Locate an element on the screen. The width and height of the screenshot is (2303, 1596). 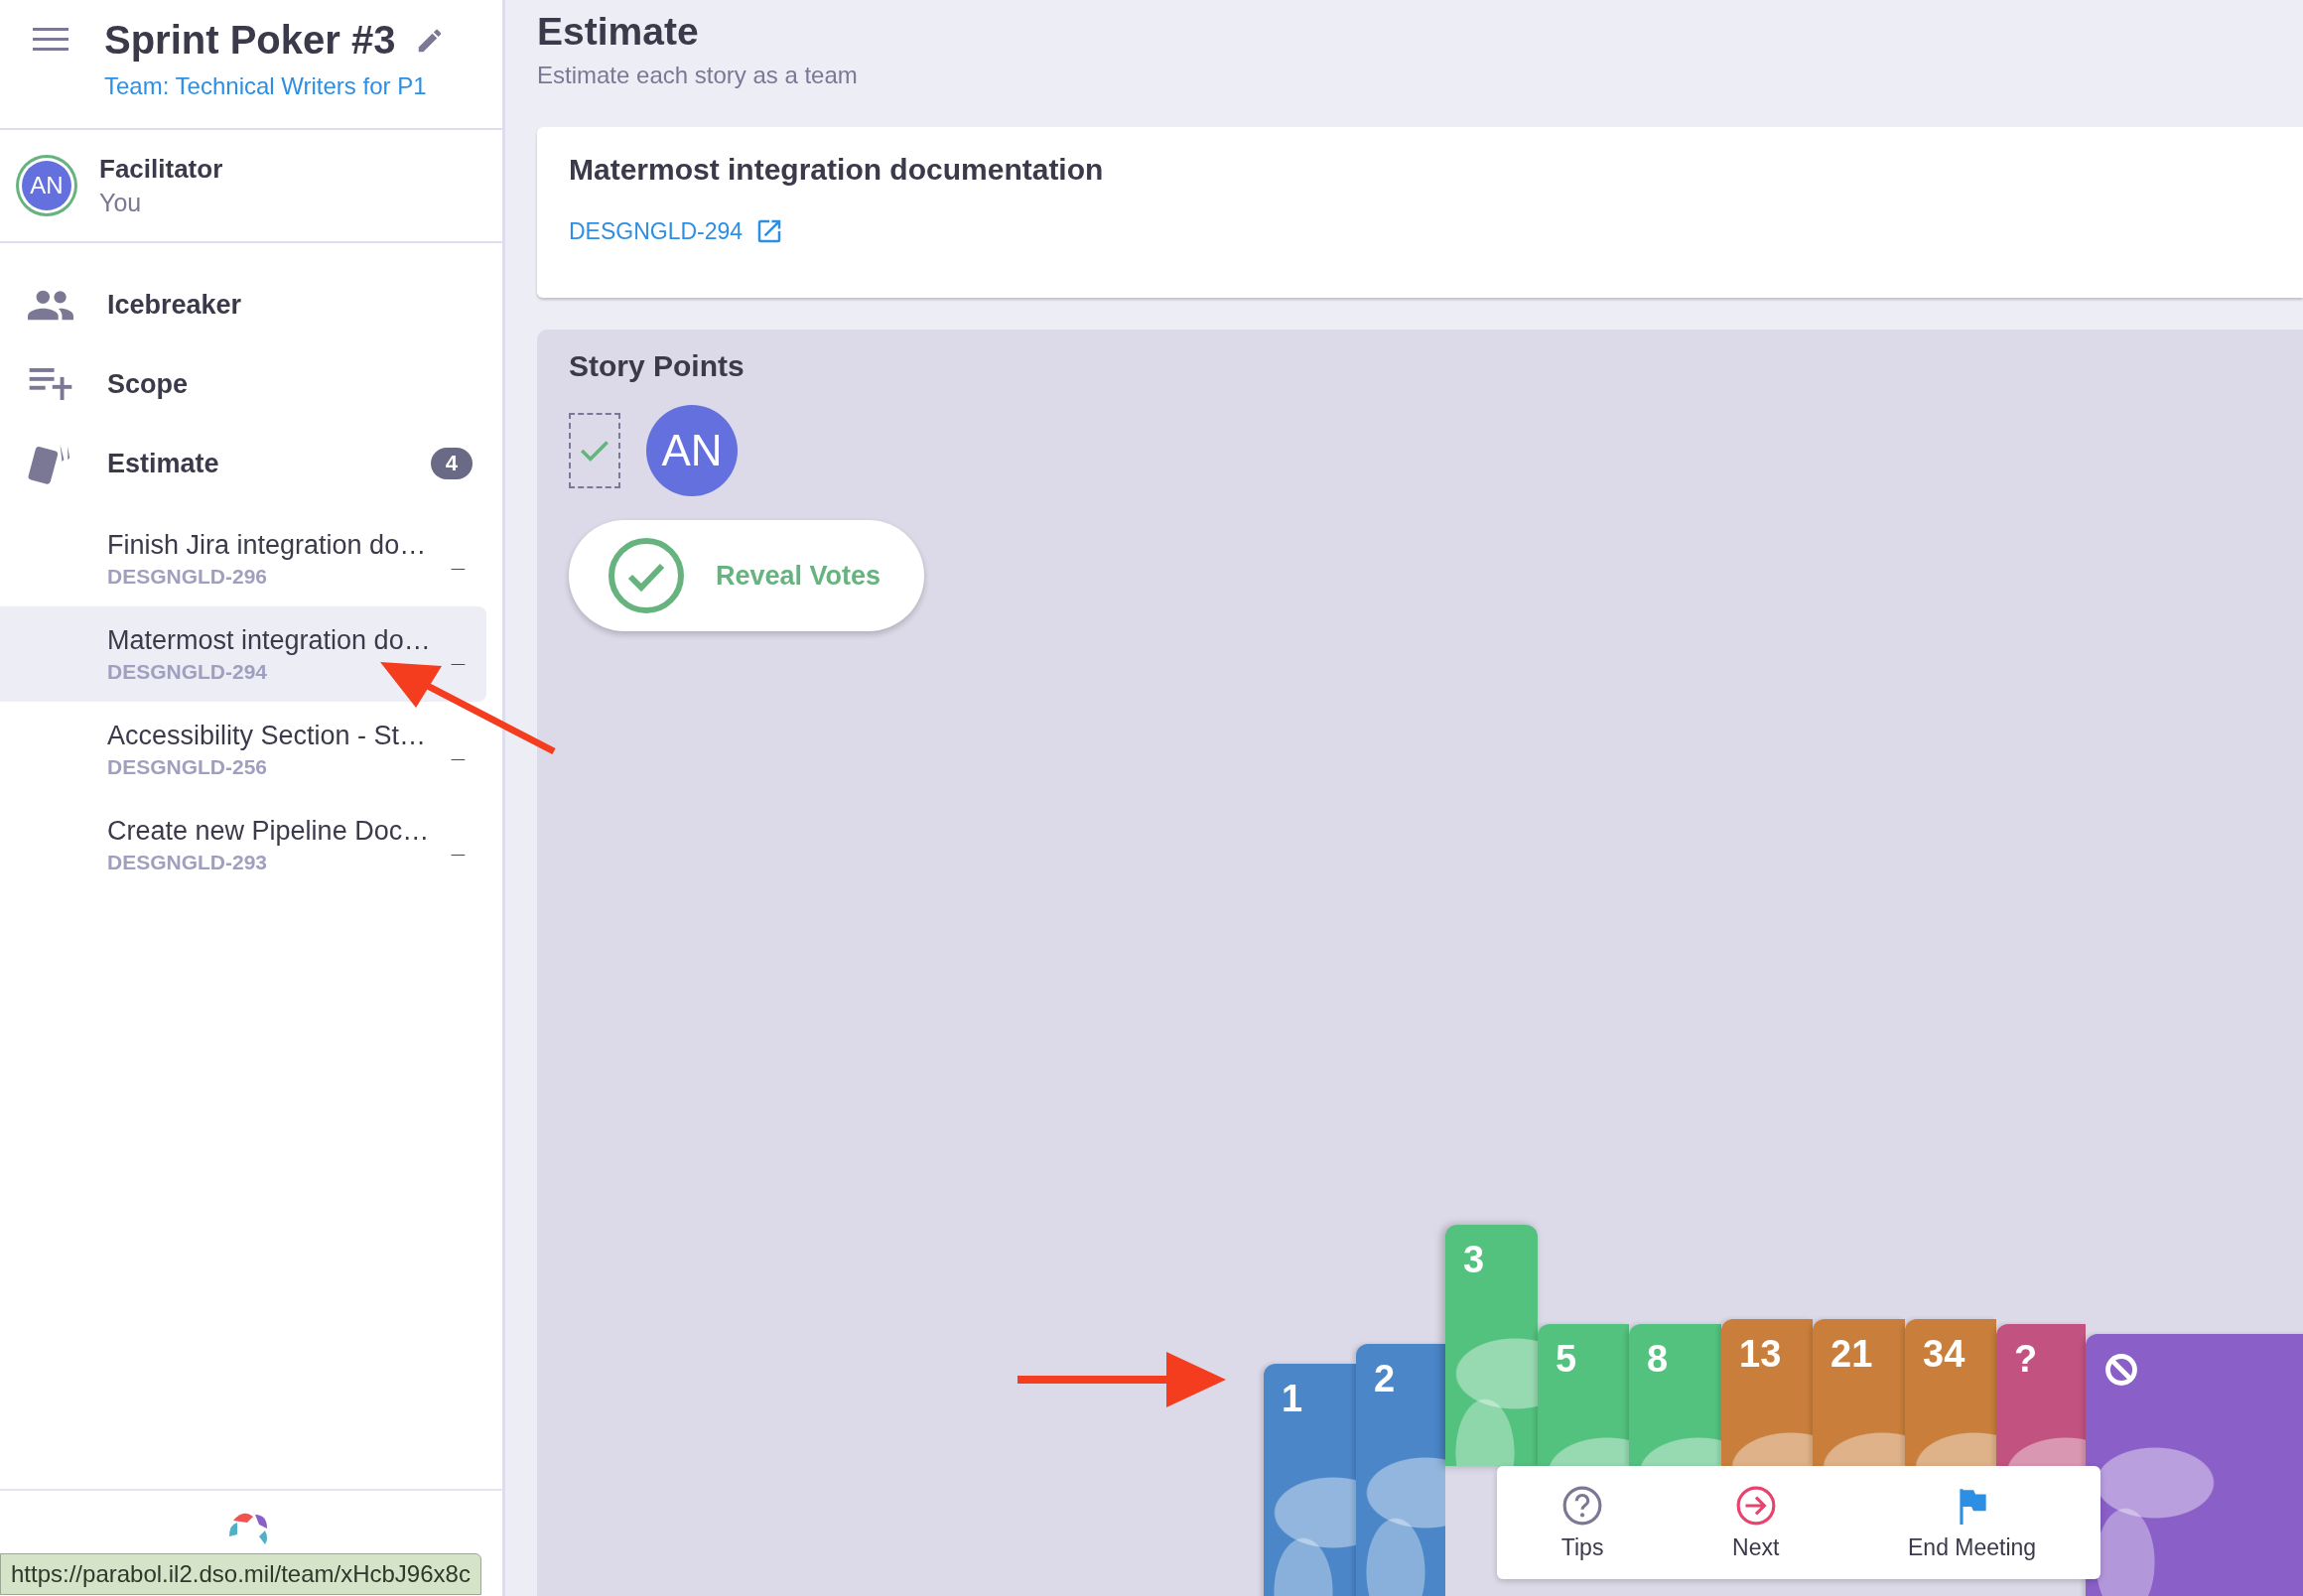
facilitator-name: You is located at coordinates (121, 203).